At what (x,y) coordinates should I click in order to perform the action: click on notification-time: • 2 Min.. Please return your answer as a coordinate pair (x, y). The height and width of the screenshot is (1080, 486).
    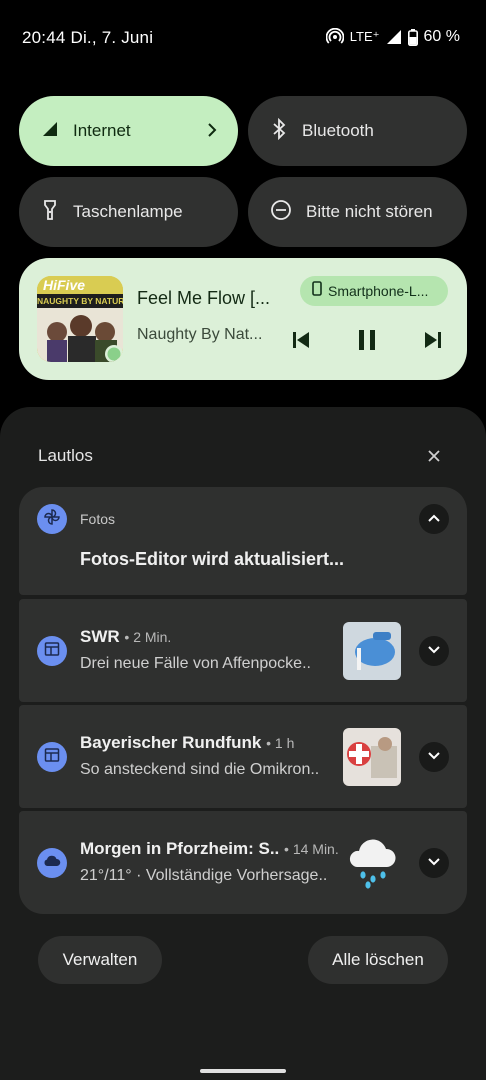
    Looking at the image, I should click on (148, 637).